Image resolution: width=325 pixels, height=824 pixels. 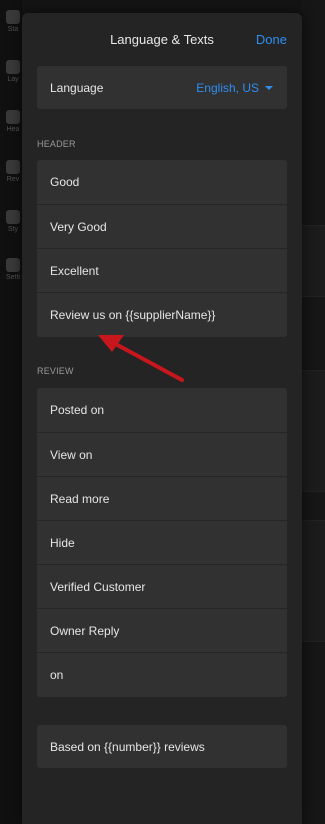 I want to click on background-sidebar-item: Sty, so click(x=13, y=221).